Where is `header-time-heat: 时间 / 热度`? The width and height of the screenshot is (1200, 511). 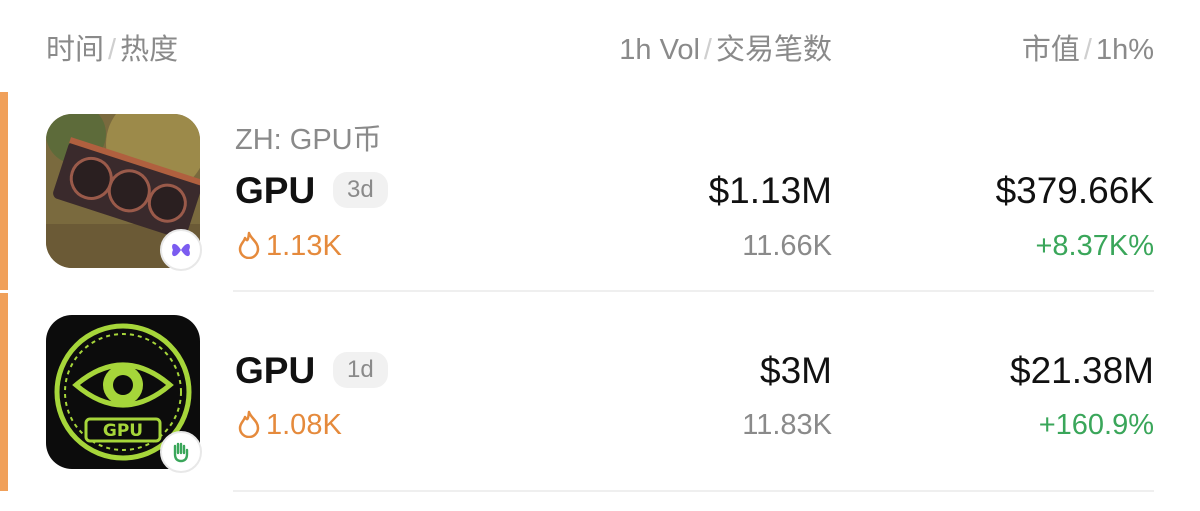 header-time-heat: 时间 / 热度 is located at coordinates (112, 47).